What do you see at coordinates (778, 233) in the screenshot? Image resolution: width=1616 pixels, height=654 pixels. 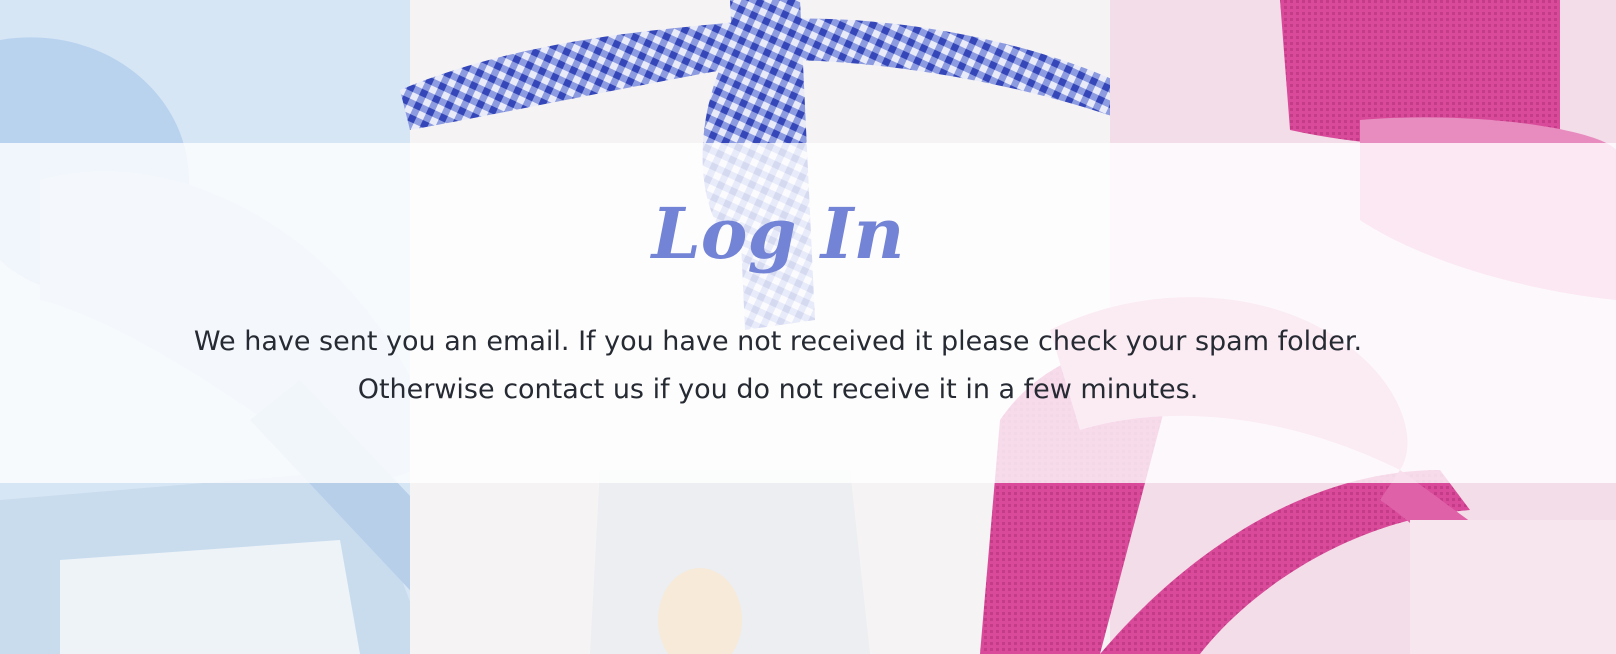 I see `page-title: Log In` at bounding box center [778, 233].